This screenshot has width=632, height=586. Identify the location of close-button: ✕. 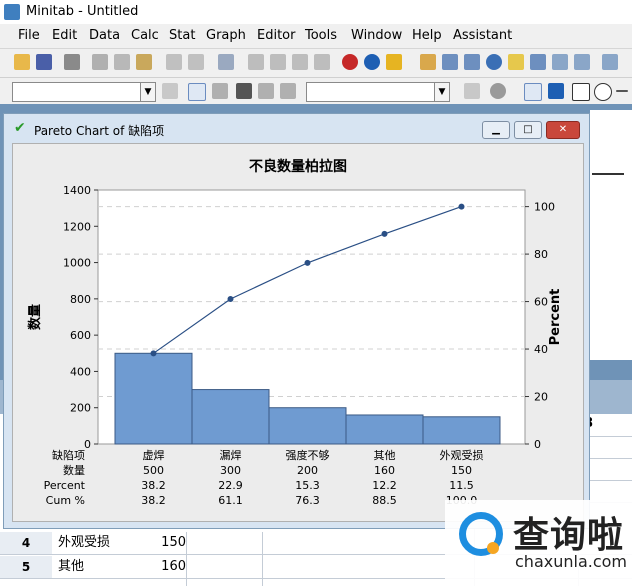
(563, 130).